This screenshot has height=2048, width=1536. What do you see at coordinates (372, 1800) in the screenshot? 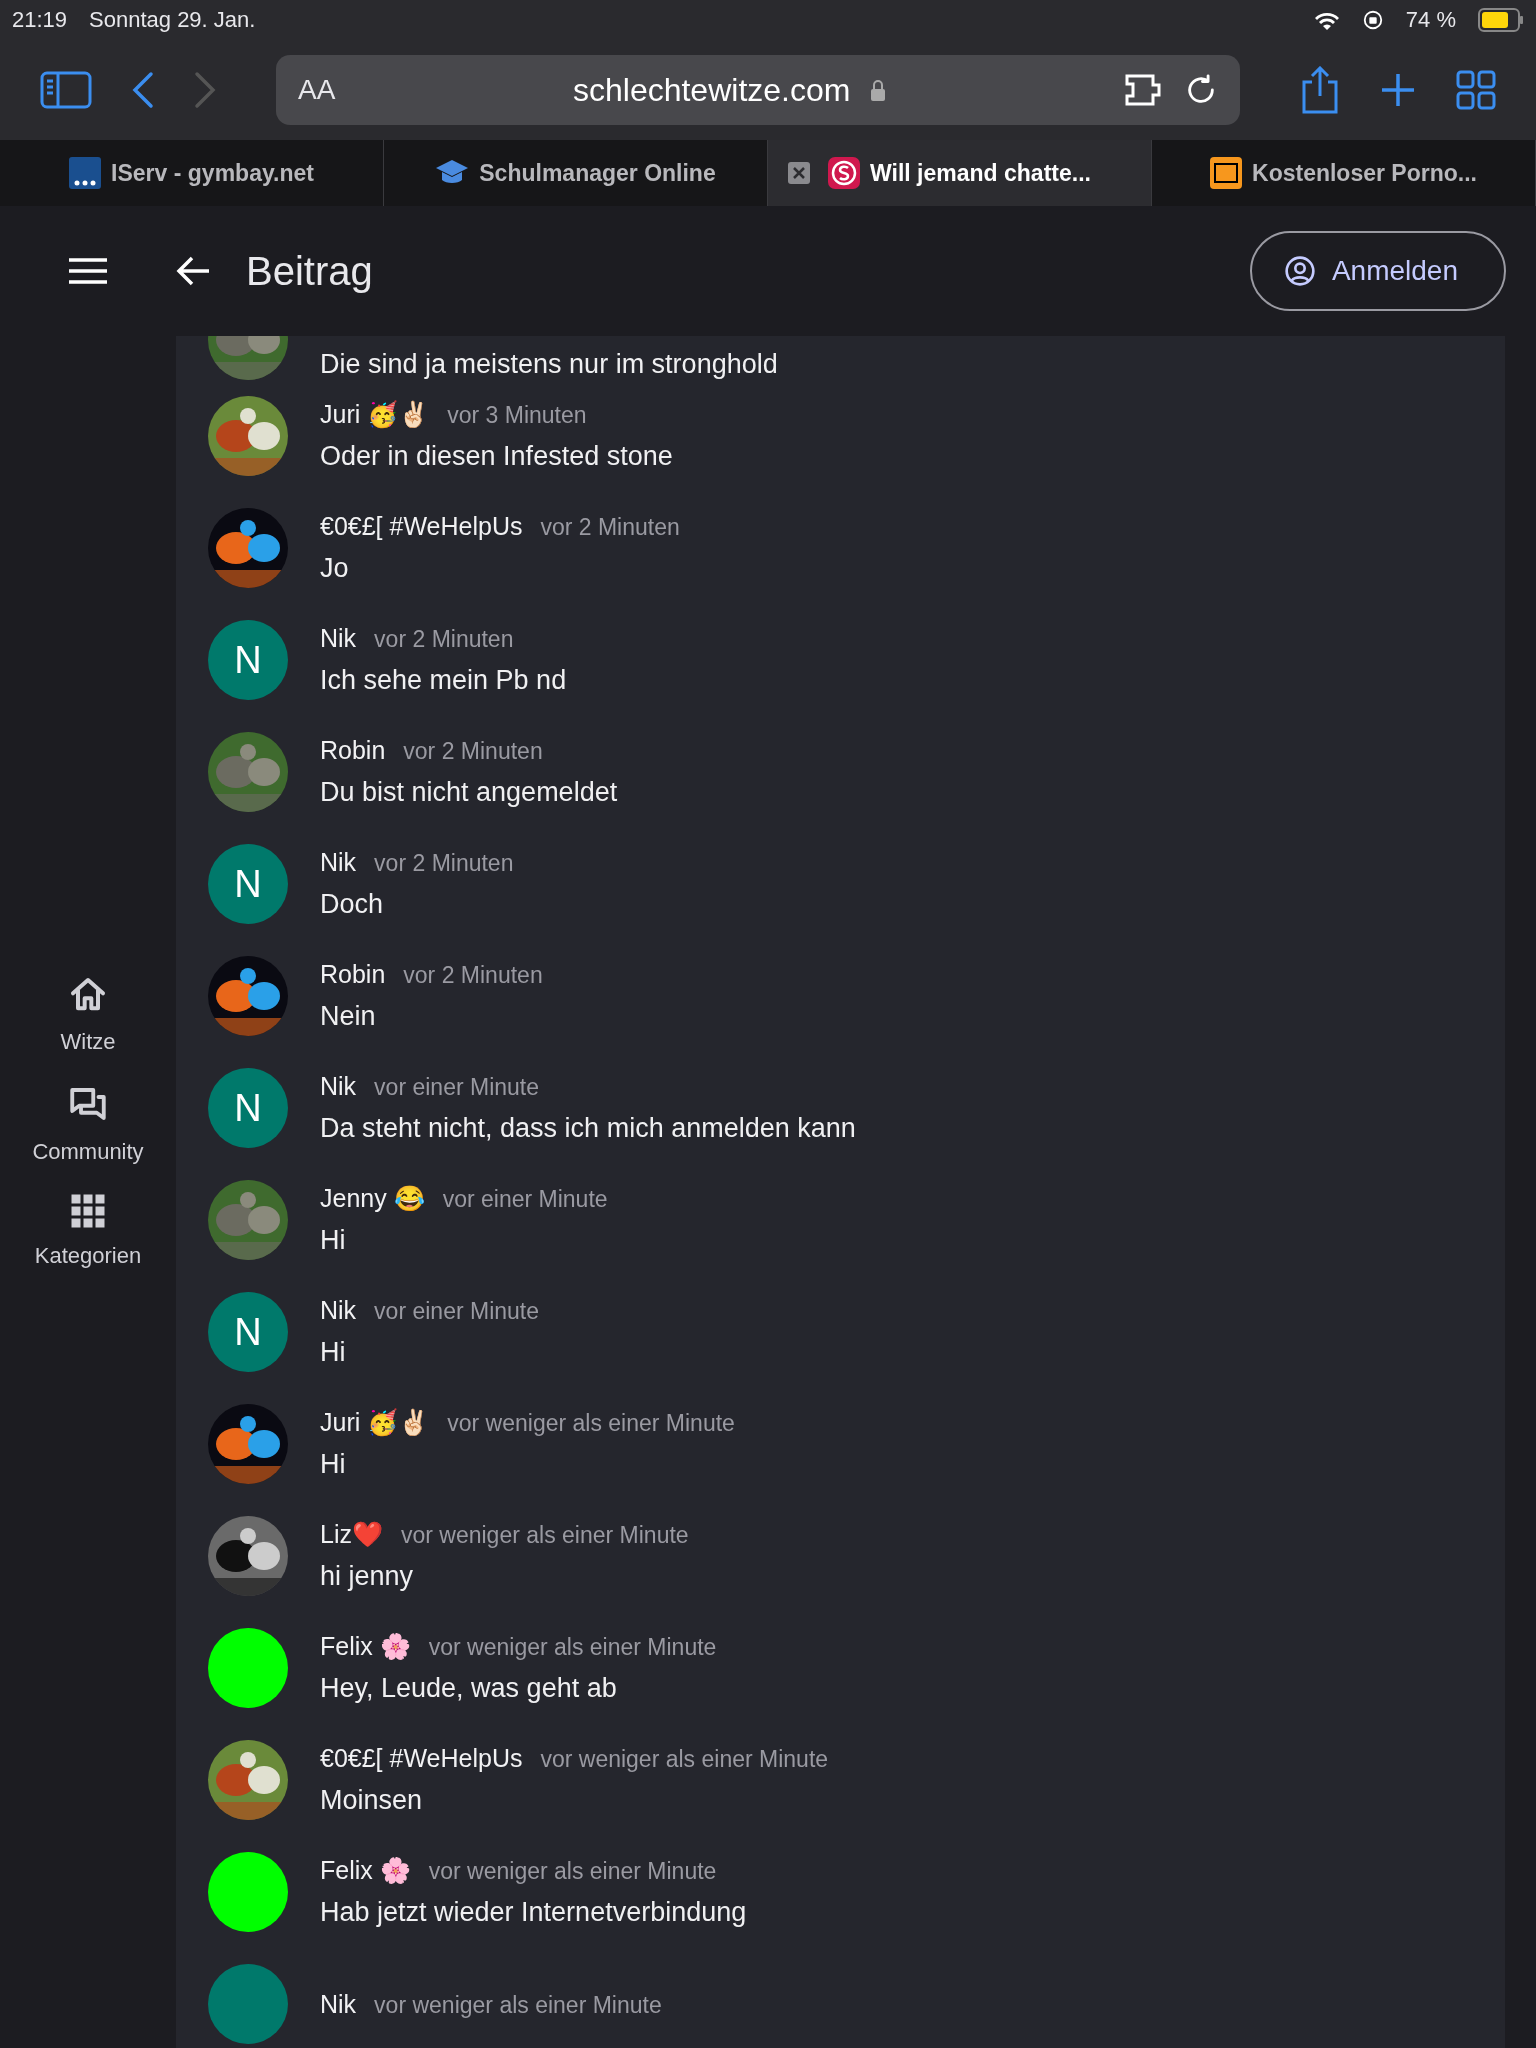
I see `comment-text: Moinsen` at bounding box center [372, 1800].